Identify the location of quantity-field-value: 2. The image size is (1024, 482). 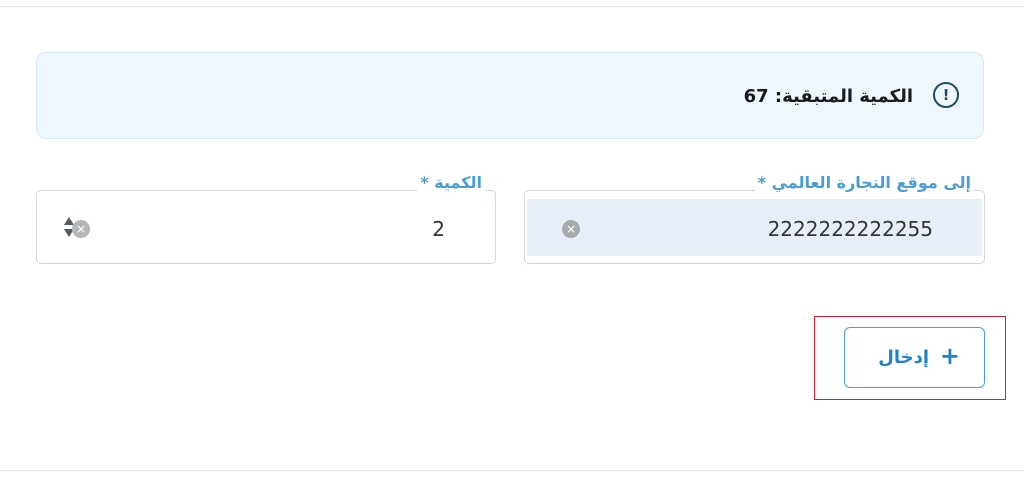
(438, 229).